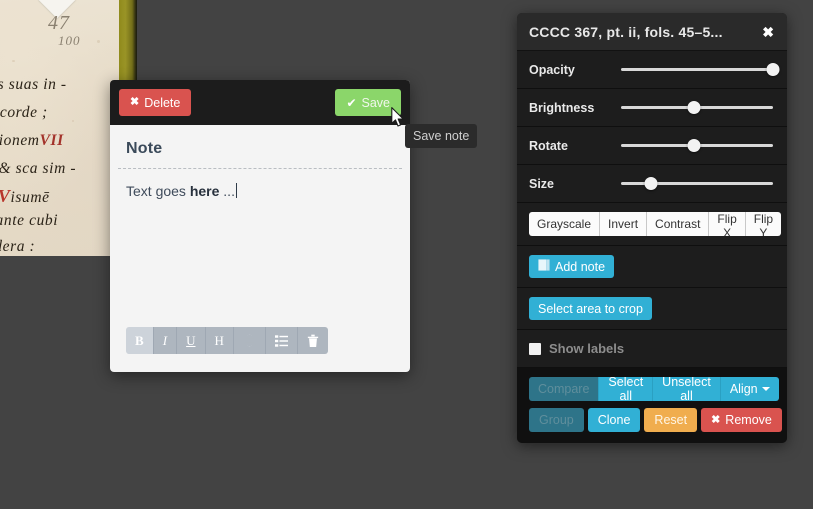 The height and width of the screenshot is (509, 813). What do you see at coordinates (144, 148) in the screenshot?
I see `note-title: Note` at bounding box center [144, 148].